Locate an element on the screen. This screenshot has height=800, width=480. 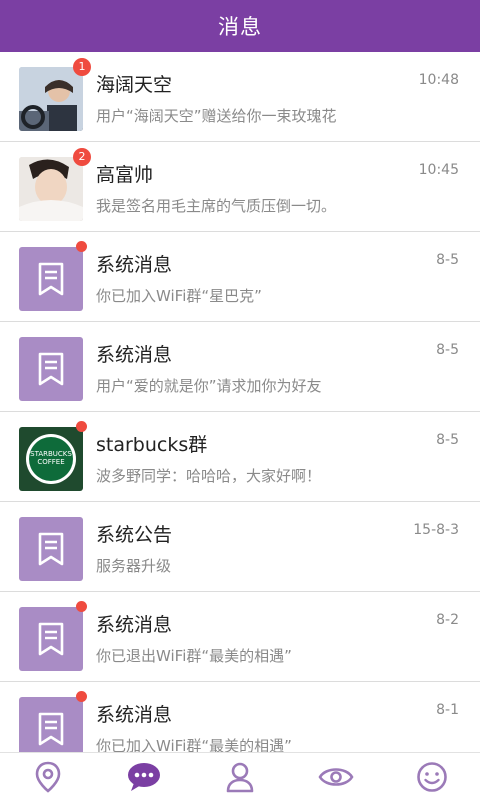
message-item: 系统公告 服务器升级 15-8-3 is located at coordinates (240, 547).